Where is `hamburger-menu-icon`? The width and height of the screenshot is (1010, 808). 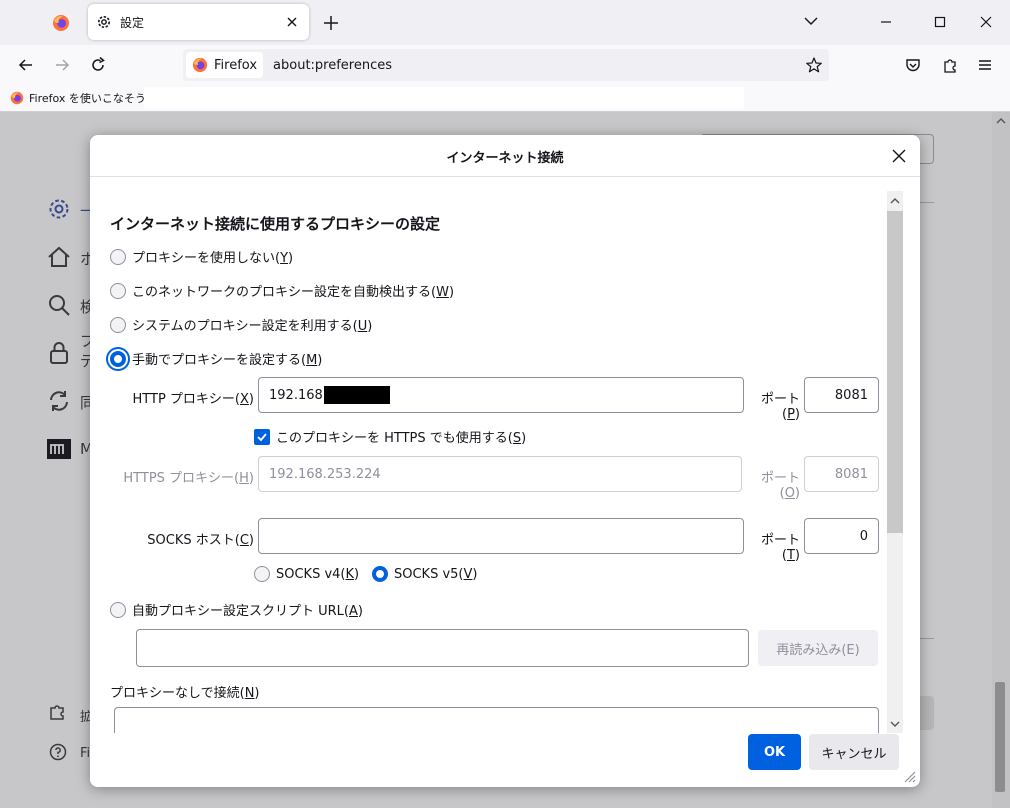
hamburger-menu-icon is located at coordinates (985, 65).